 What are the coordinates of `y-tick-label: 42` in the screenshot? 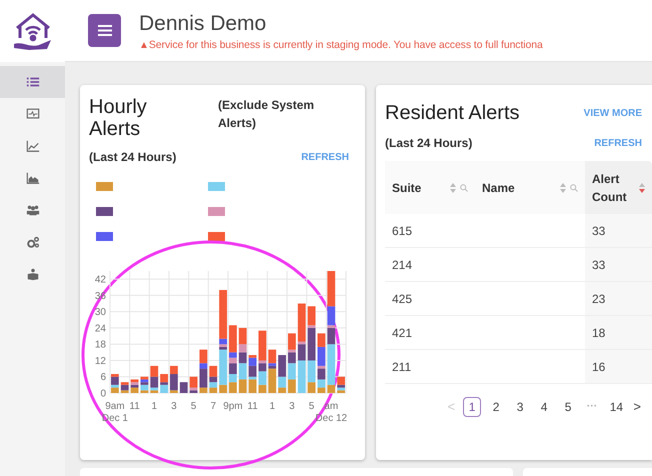 It's located at (100, 280).